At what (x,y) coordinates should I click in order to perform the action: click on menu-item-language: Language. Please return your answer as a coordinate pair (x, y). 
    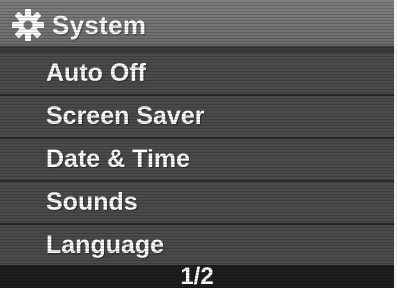
    Looking at the image, I should click on (197, 246).